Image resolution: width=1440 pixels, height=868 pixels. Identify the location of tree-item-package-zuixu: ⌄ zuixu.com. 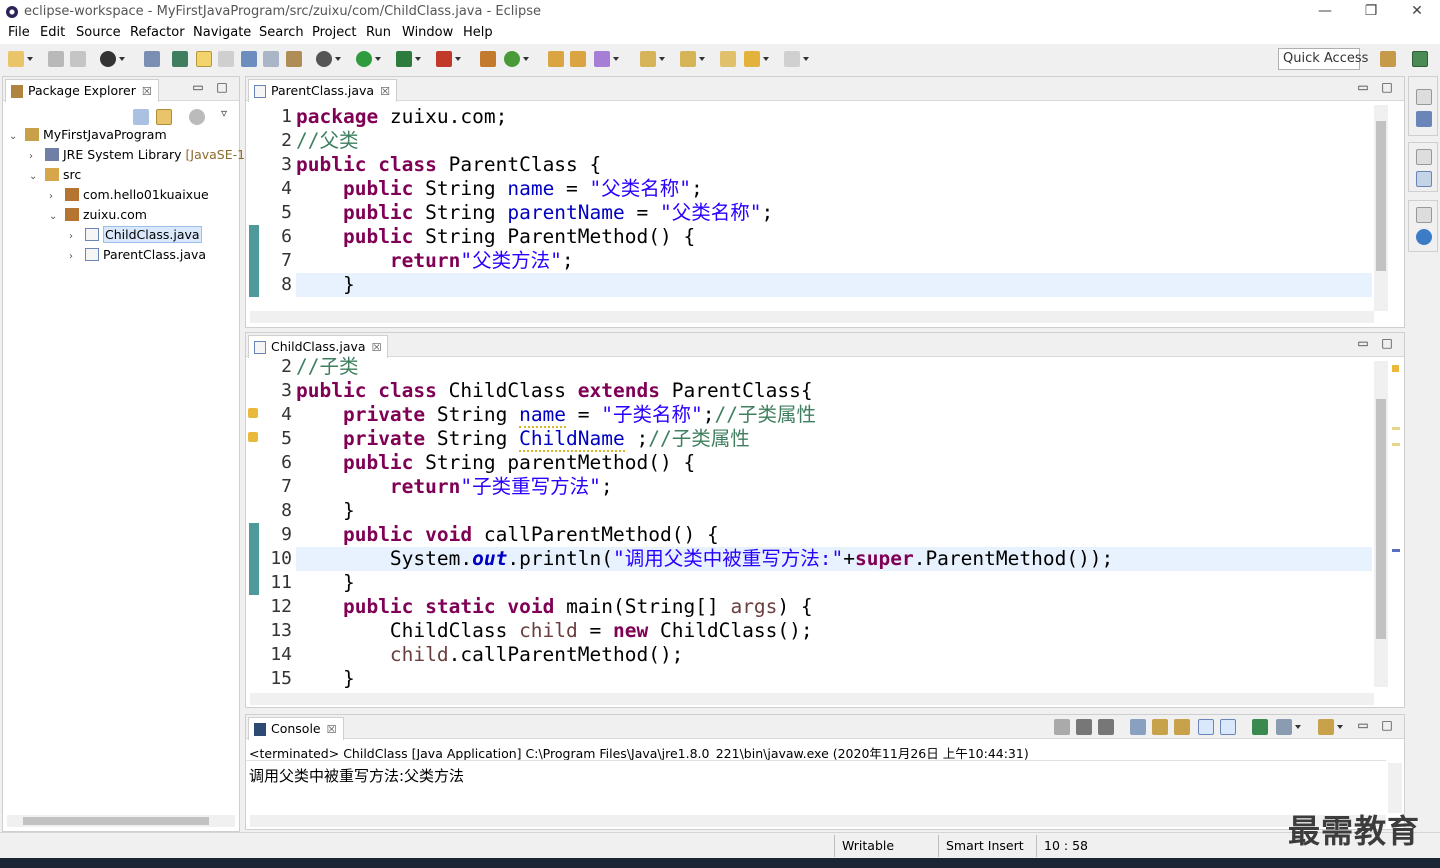
(98, 215).